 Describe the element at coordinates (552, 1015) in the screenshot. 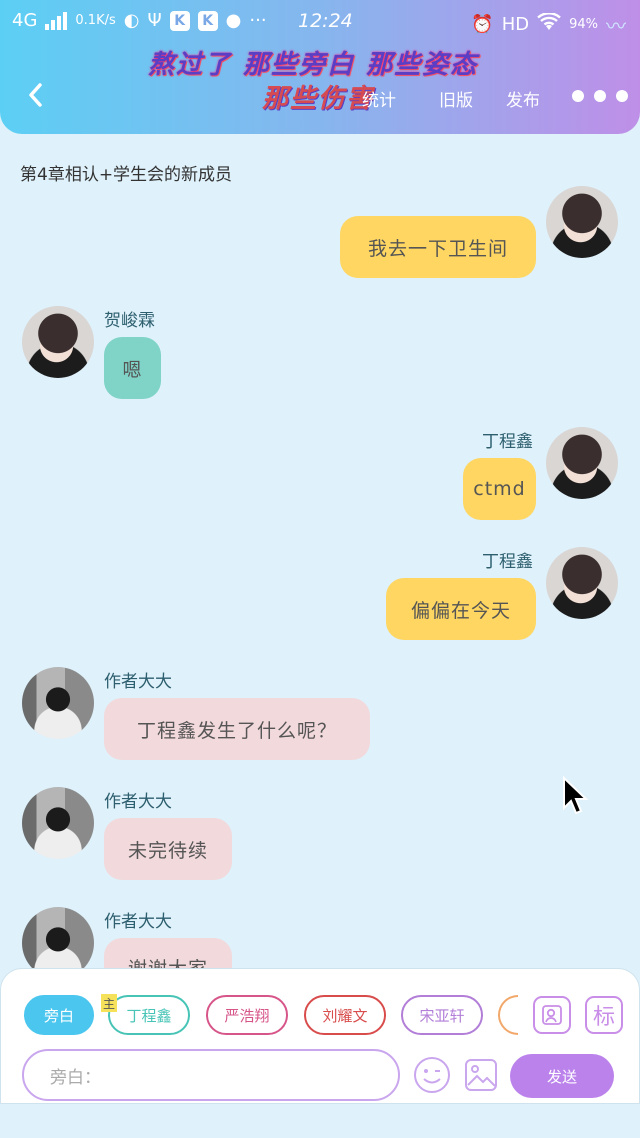

I see `character-manage-icon` at that location.